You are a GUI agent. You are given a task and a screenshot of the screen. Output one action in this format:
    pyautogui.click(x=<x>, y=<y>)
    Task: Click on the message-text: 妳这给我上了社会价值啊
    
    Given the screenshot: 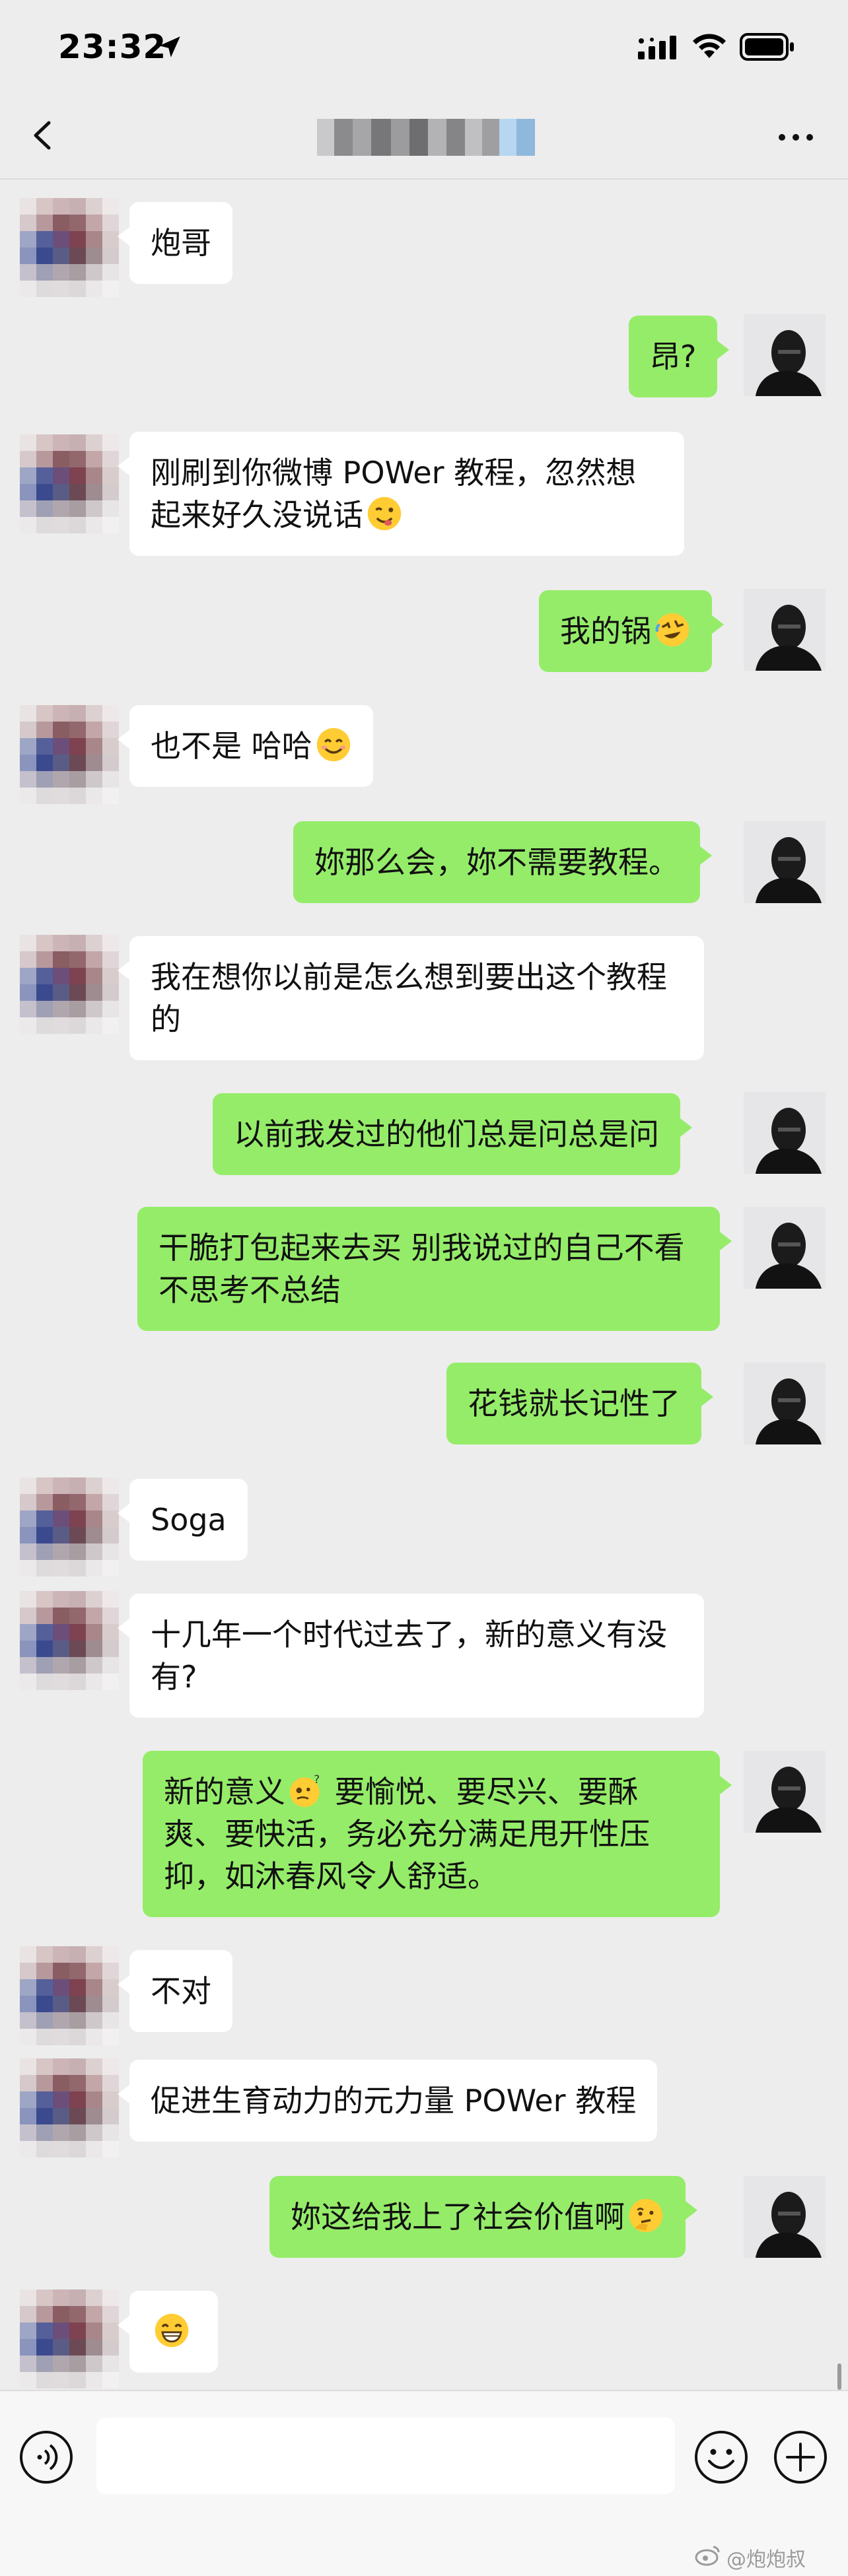 What is the action you would take?
    pyautogui.click(x=458, y=2217)
    